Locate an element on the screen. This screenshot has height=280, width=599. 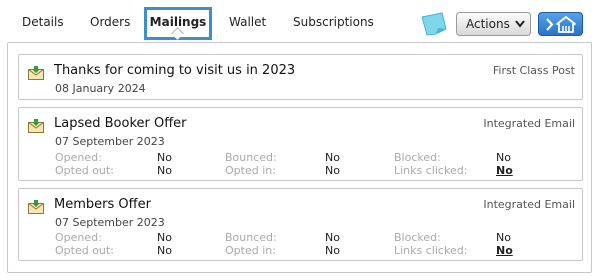
active-tab-caret is located at coordinates (177, 33).